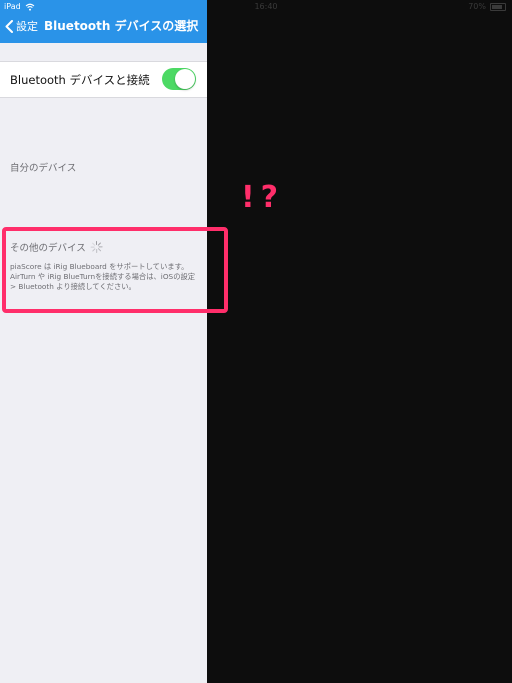 The height and width of the screenshot is (683, 512). I want to click on battery-percent: 70%, so click(477, 6).